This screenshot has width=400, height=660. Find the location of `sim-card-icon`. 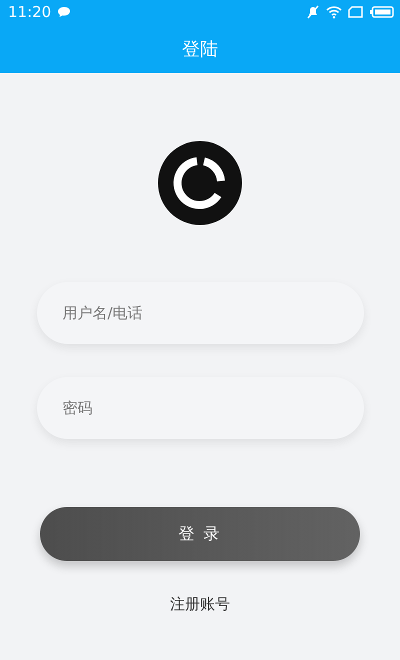

sim-card-icon is located at coordinates (356, 12).